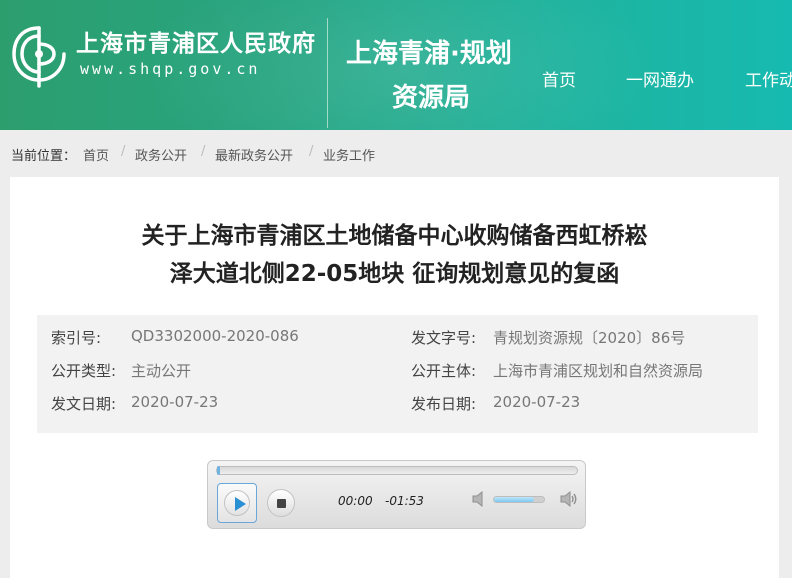  Describe the element at coordinates (96, 154) in the screenshot. I see `breadcrumb-item-home: 首页` at that location.